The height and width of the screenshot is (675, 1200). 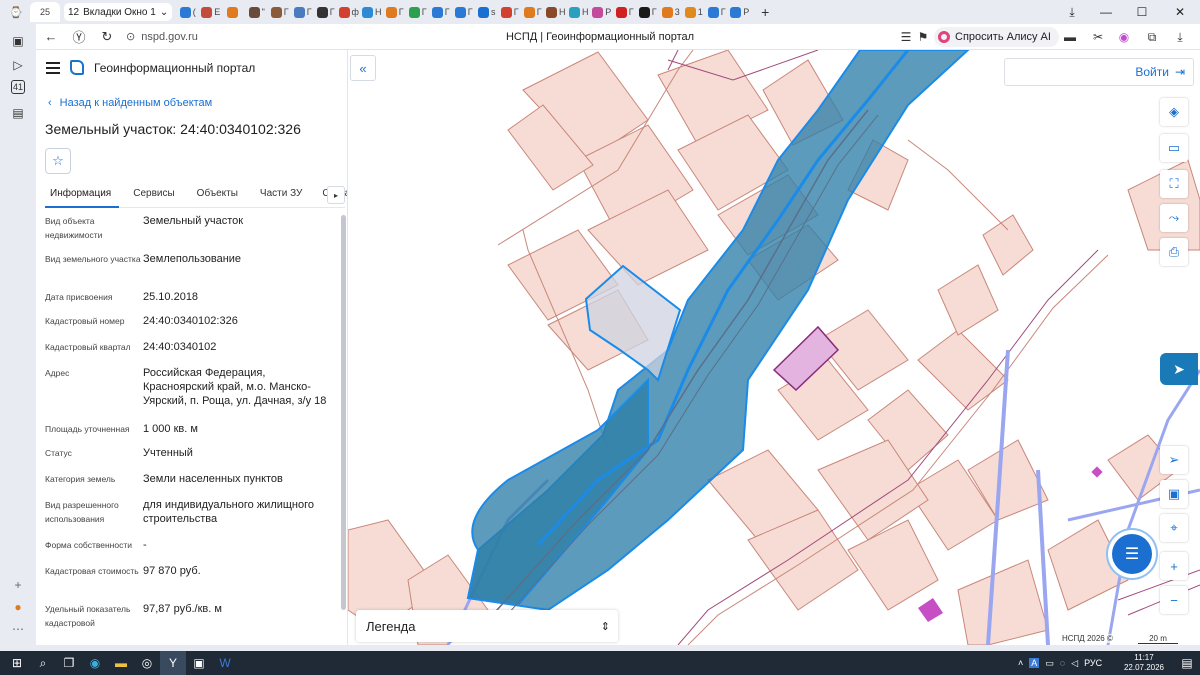 What do you see at coordinates (107, 37) in the screenshot?
I see `reload-icon: ↻` at bounding box center [107, 37].